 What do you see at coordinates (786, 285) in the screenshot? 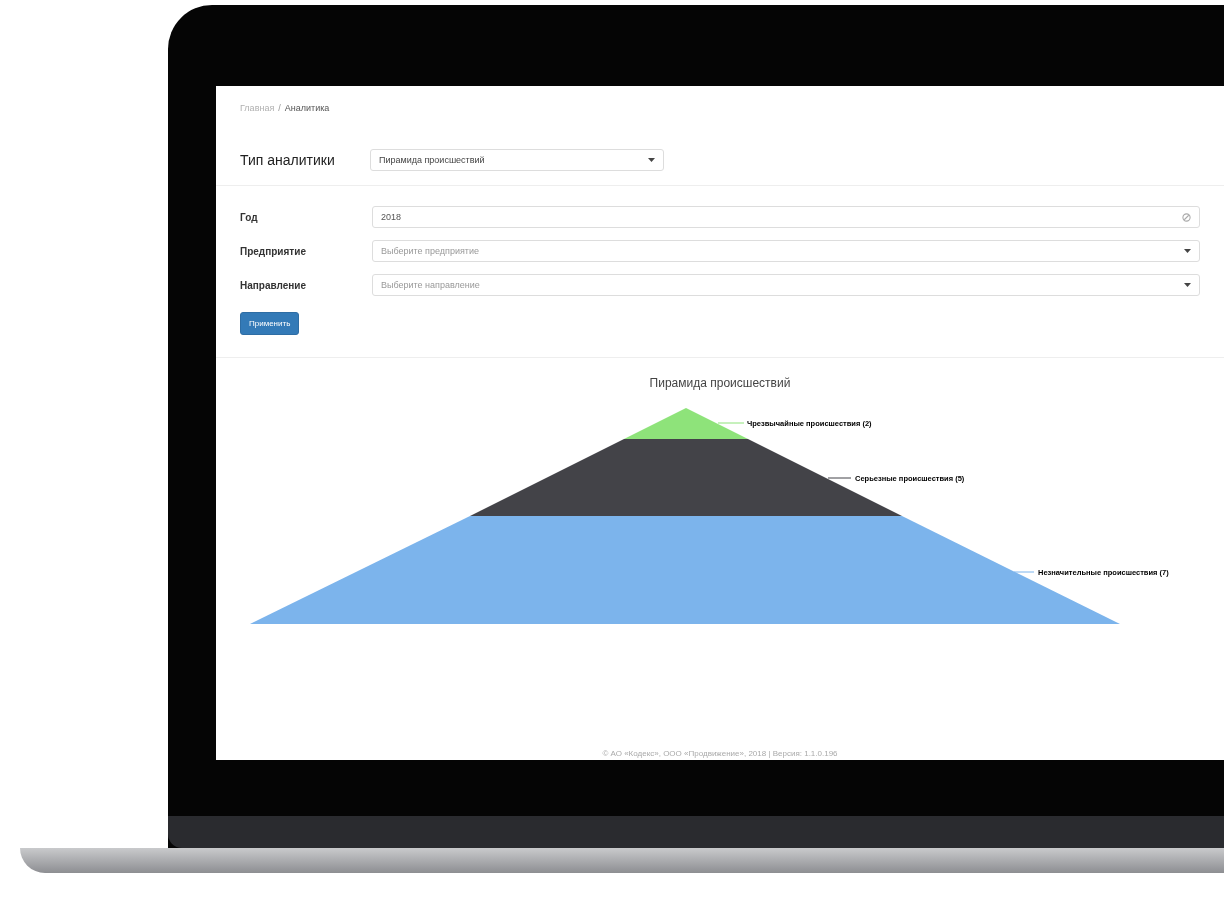
I see `select-field: Выберите направление` at bounding box center [786, 285].